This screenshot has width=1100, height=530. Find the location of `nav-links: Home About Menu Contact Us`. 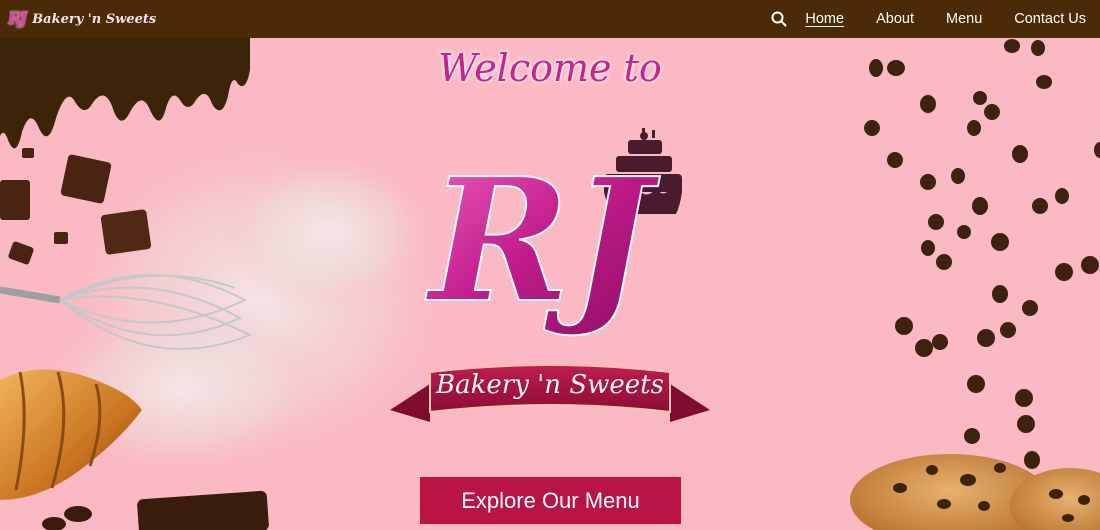

nav-links: Home About Menu Contact Us is located at coordinates (934, 19).